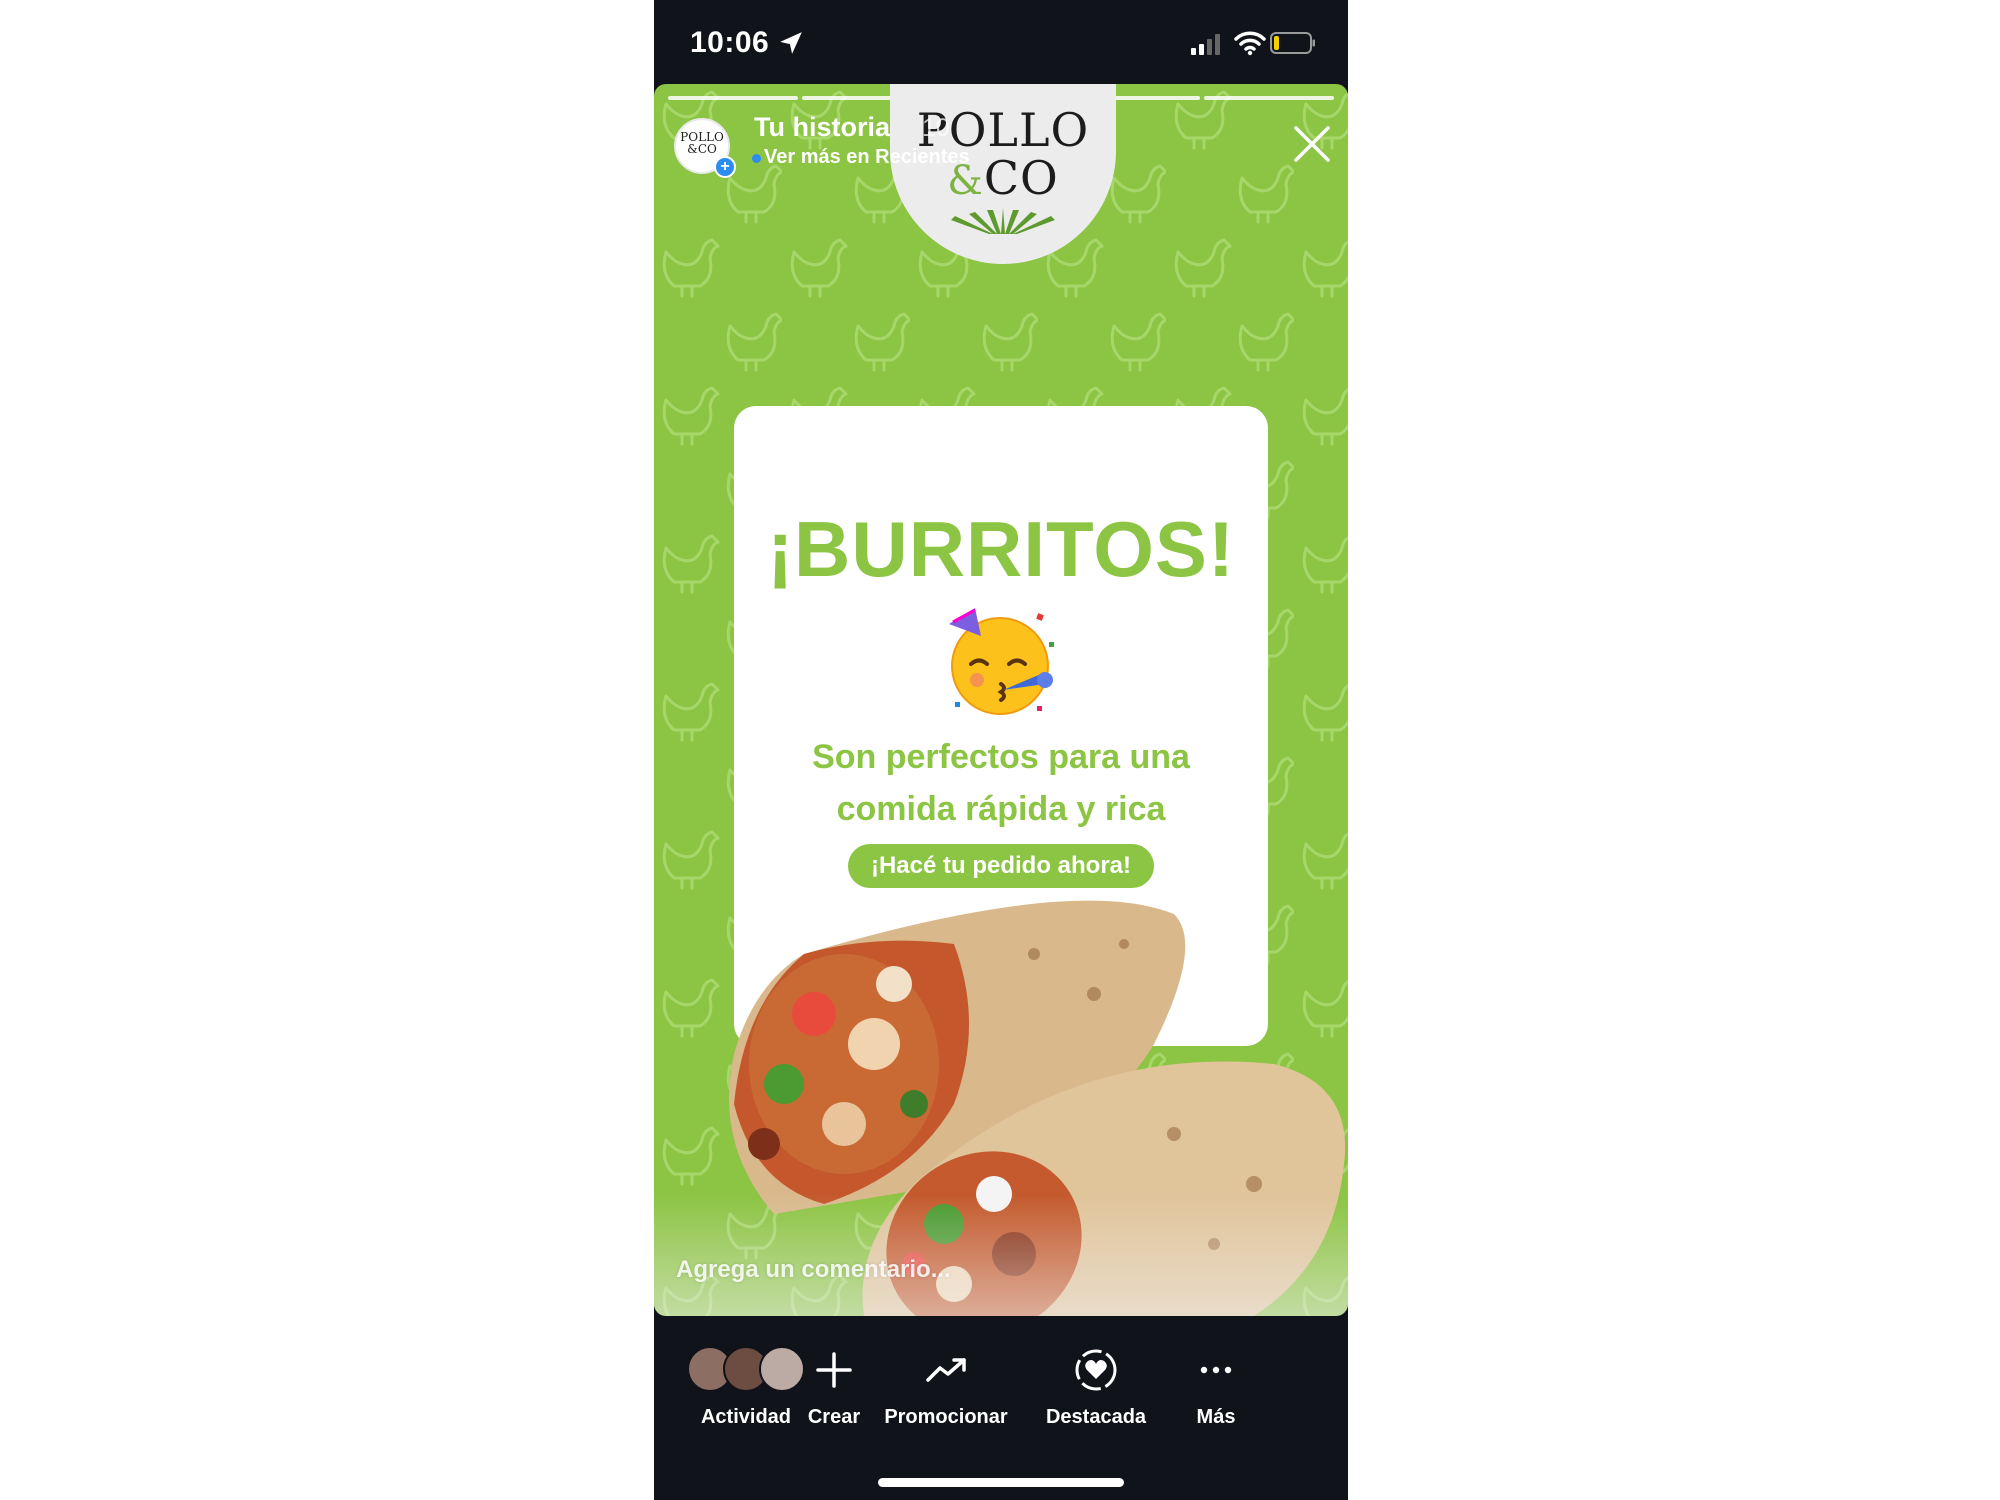 Image resolution: width=2000 pixels, height=1500 pixels. I want to click on status-bar: 10:06, so click(1001, 42).